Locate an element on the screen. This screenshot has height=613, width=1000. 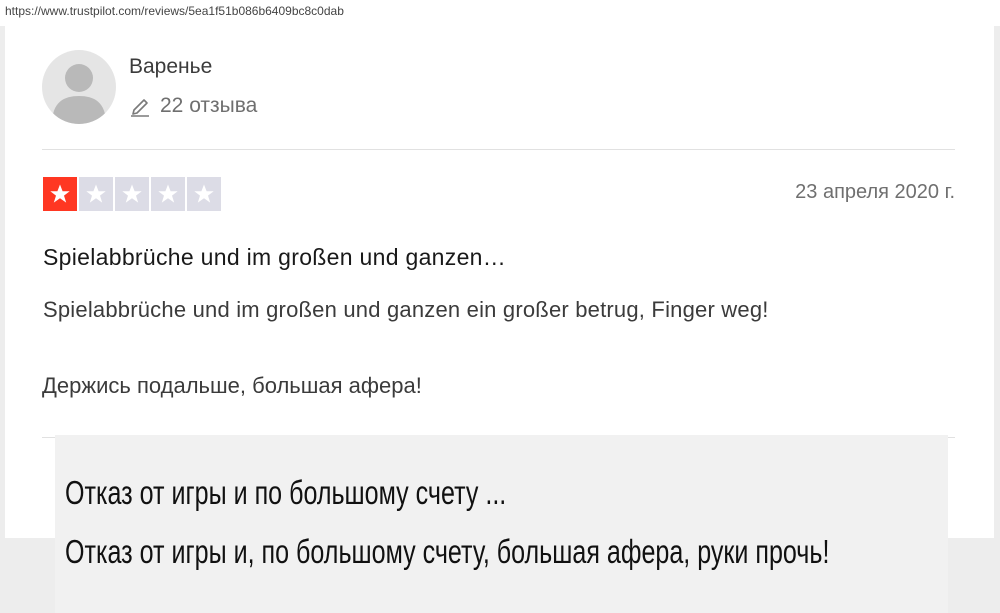
reviewer-name: Варенье is located at coordinates (170, 67).